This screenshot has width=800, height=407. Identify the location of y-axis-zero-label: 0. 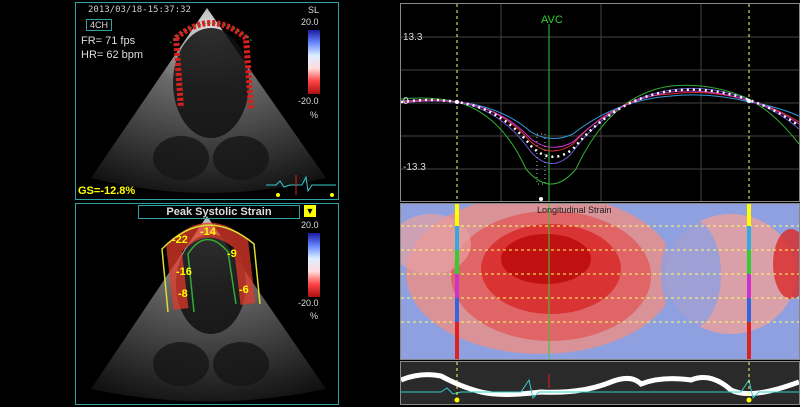
(406, 101).